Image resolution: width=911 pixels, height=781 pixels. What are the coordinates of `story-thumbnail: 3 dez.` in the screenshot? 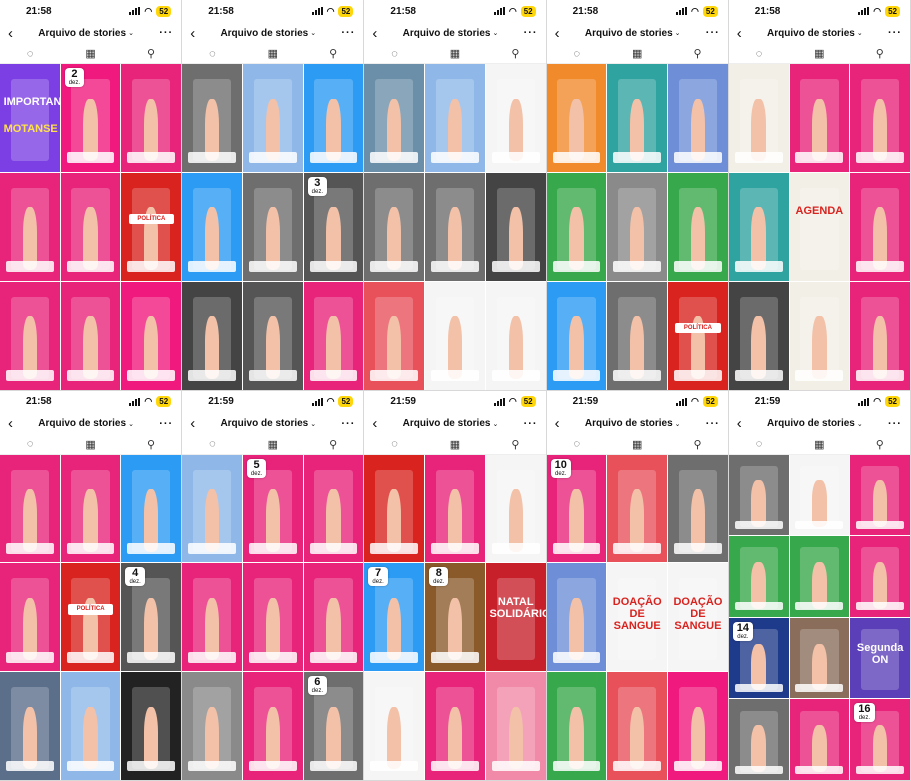 It's located at (333, 226).